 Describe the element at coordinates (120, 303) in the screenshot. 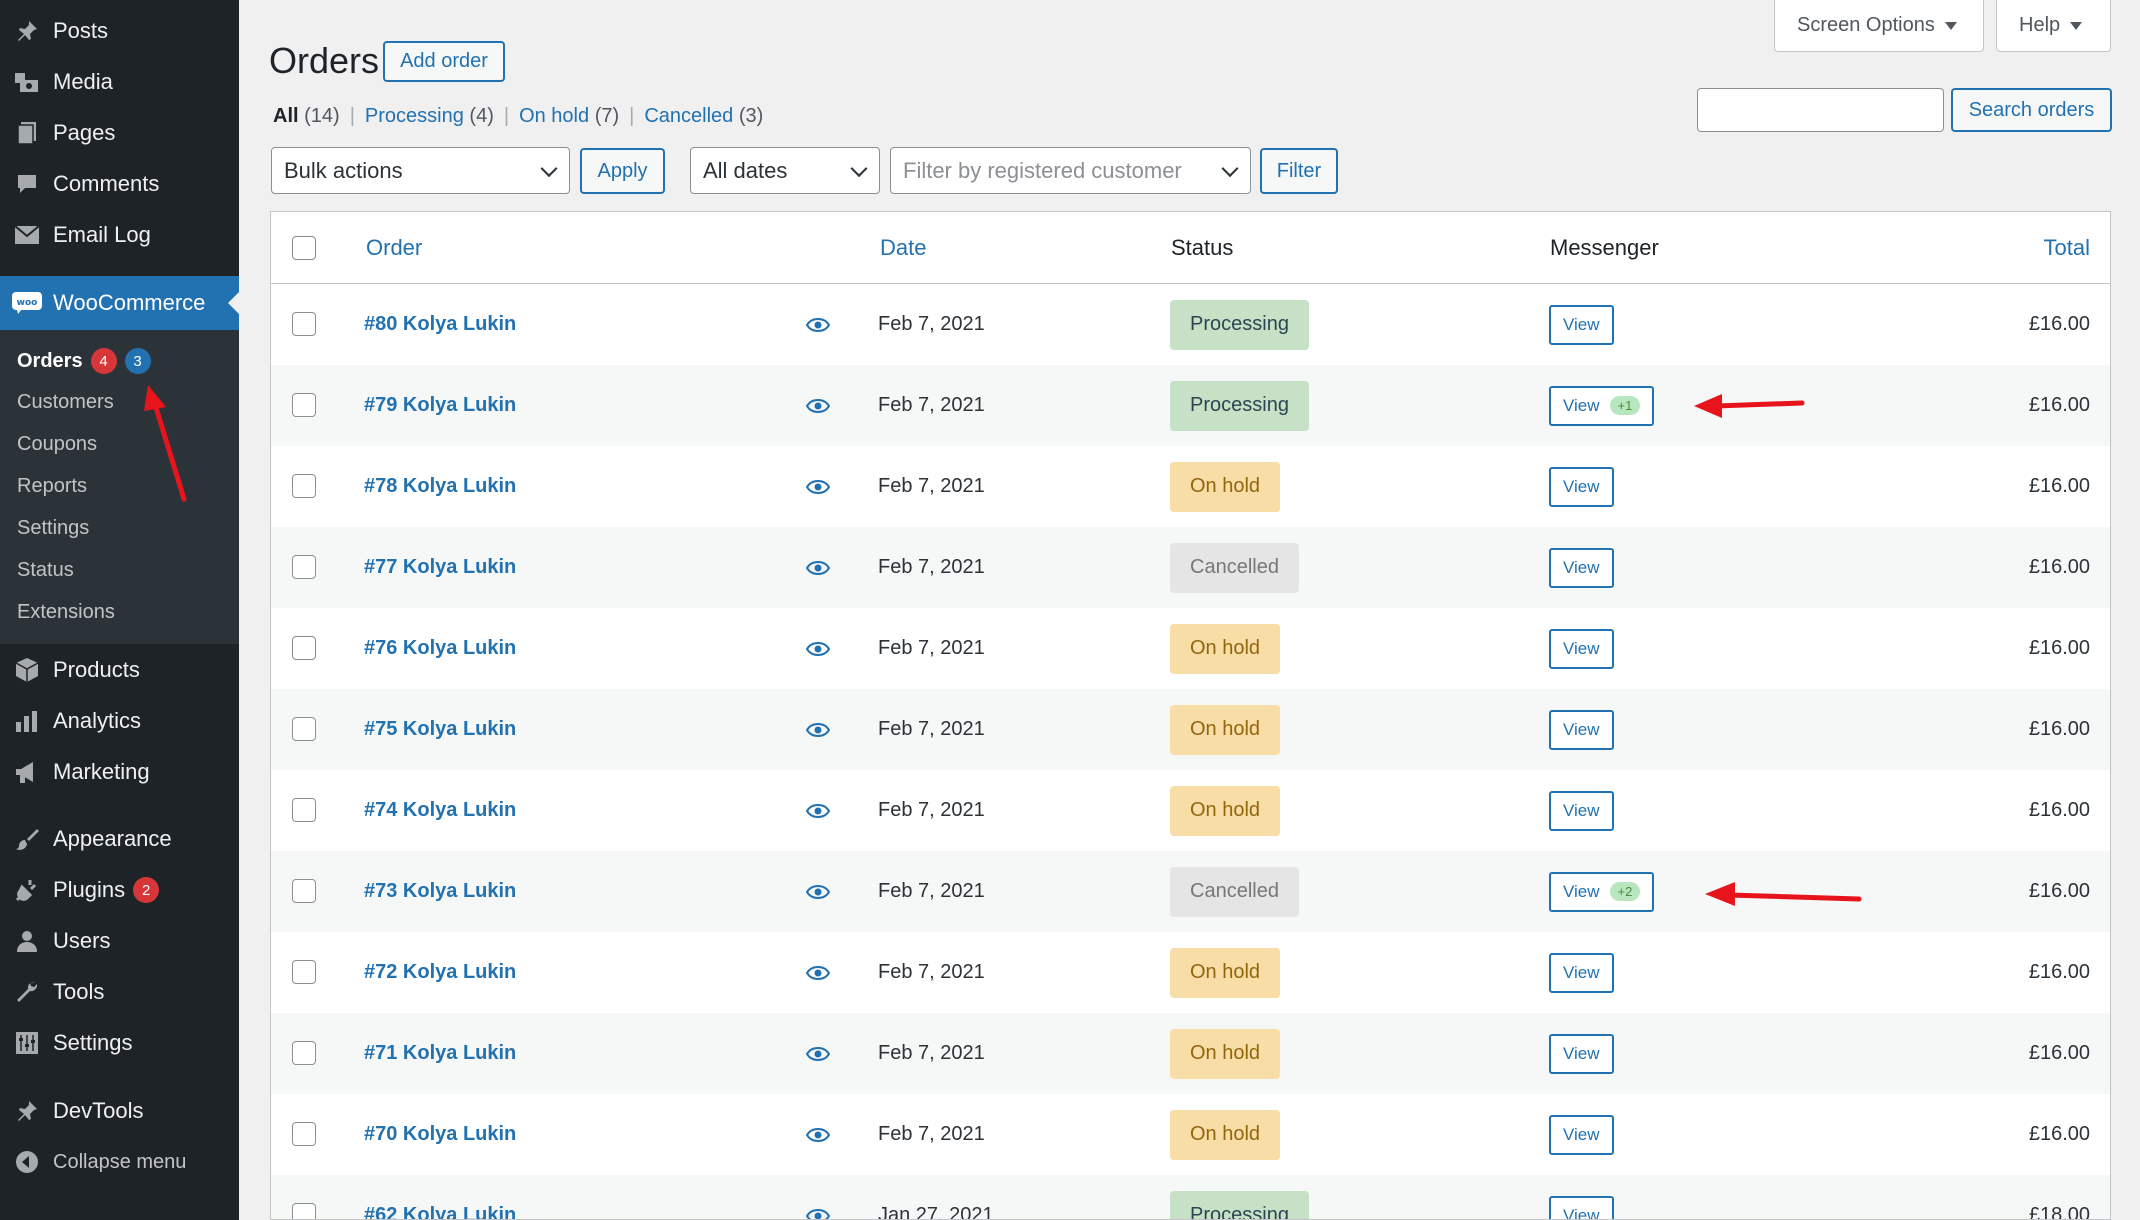

I see `sidebar-item-woocommerce: woo WooCommerce` at that location.